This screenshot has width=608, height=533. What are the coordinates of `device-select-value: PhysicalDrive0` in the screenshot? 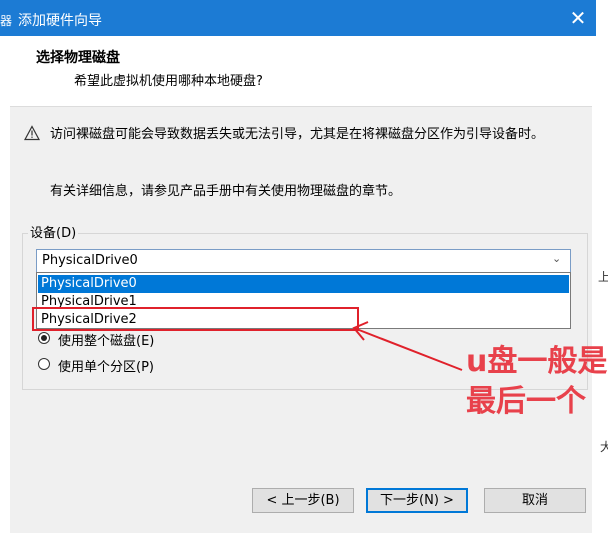 It's located at (90, 260).